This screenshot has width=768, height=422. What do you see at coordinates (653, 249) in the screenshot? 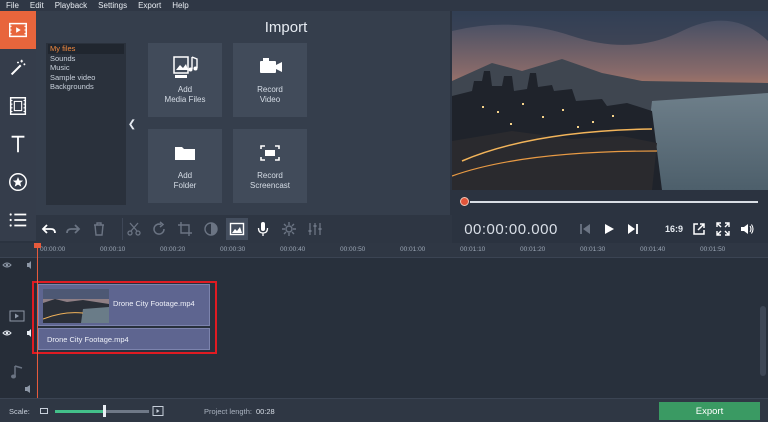
I see `ruler-tick: 00:01:40` at bounding box center [653, 249].